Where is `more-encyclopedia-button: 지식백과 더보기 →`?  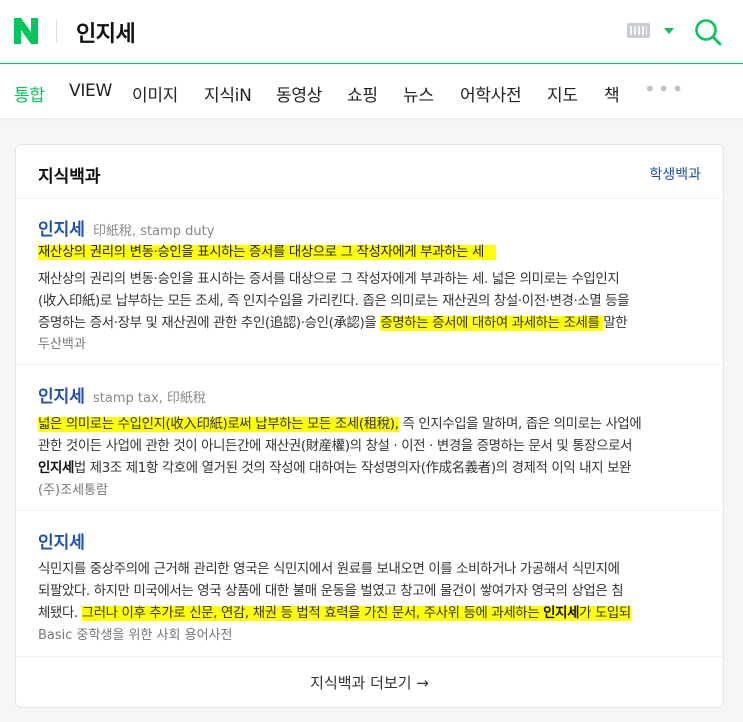 more-encyclopedia-button: 지식백과 더보기 → is located at coordinates (369, 682).